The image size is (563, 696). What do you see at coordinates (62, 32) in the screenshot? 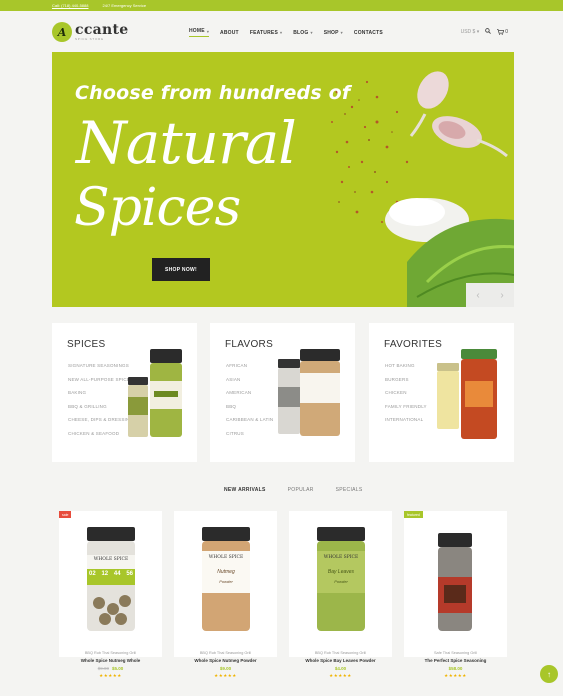
I see `logo-badge: A` at bounding box center [62, 32].